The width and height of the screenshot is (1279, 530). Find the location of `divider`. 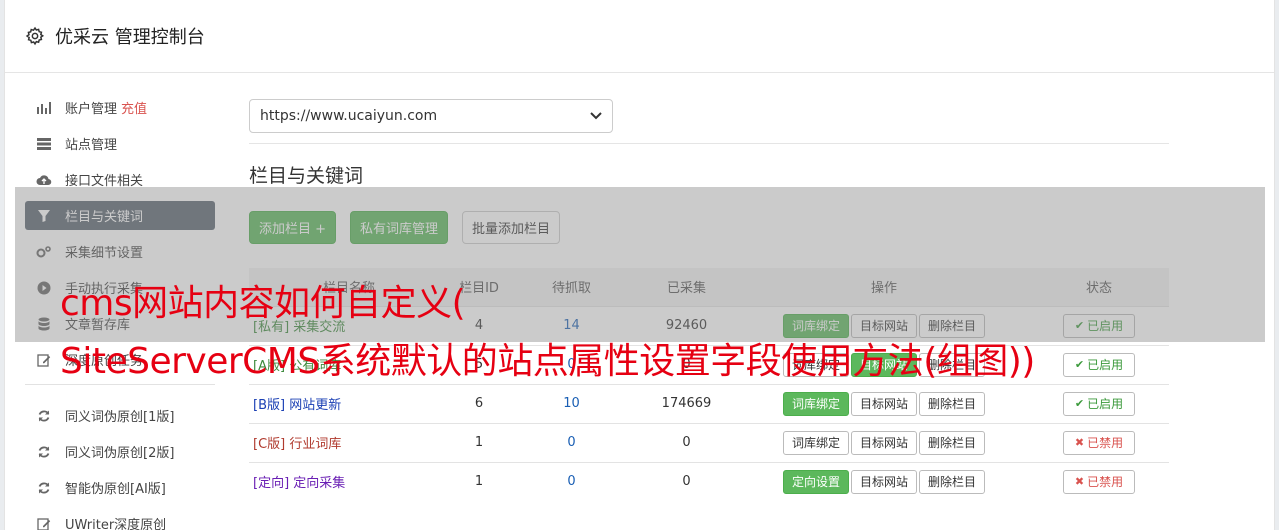

divider is located at coordinates (709, 143).